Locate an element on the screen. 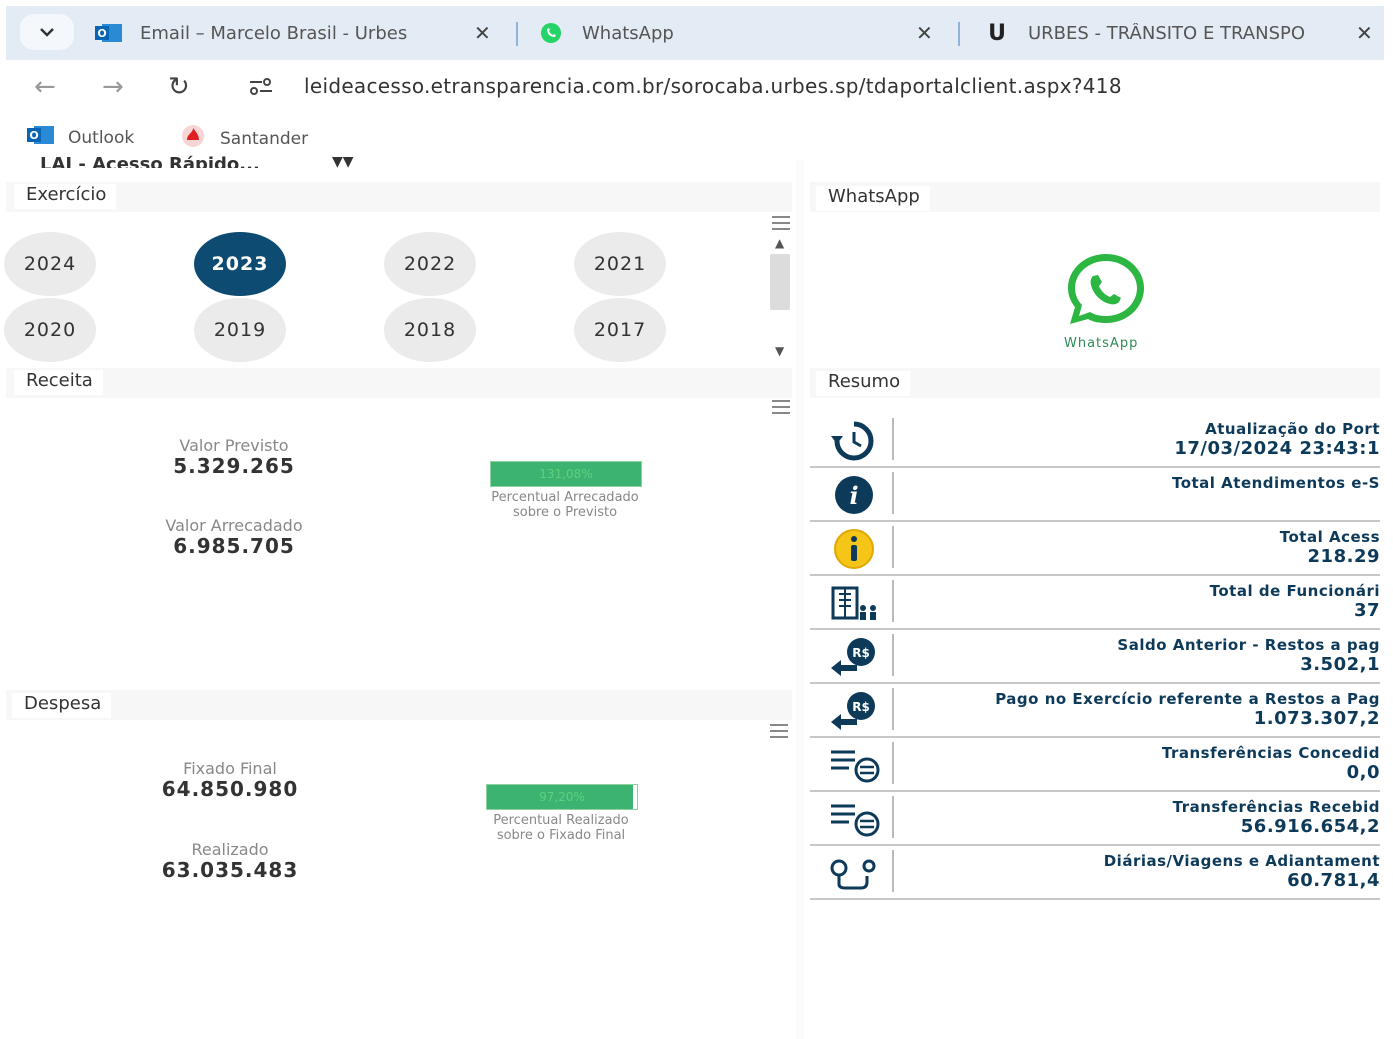  info-yellow-icon is located at coordinates (854, 549).